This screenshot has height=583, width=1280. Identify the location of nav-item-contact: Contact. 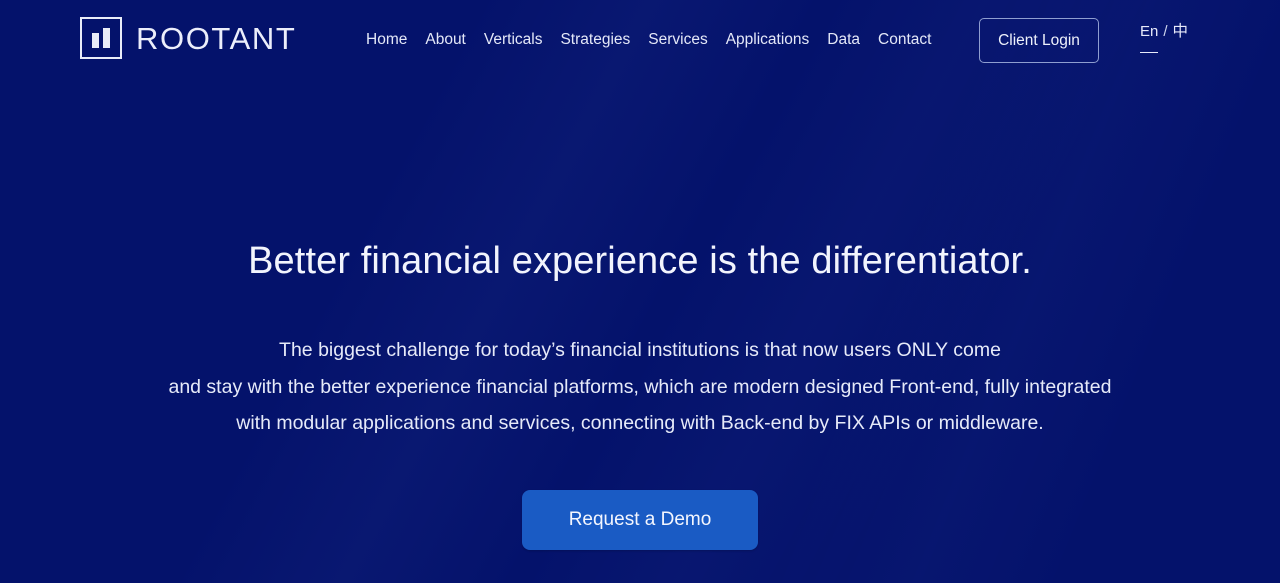
(904, 40).